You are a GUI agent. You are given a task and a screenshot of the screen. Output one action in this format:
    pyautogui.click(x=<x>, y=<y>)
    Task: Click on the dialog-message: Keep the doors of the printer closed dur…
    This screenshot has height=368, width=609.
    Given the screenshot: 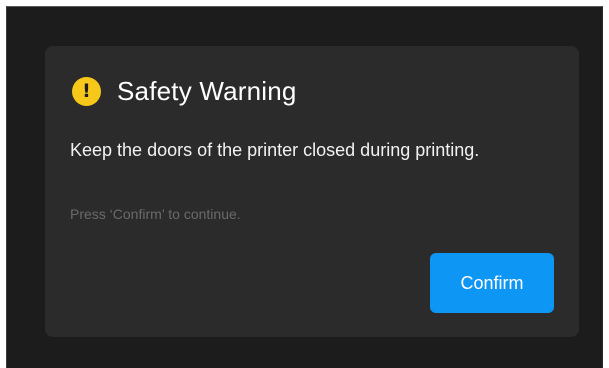 What is the action you would take?
    pyautogui.click(x=275, y=150)
    